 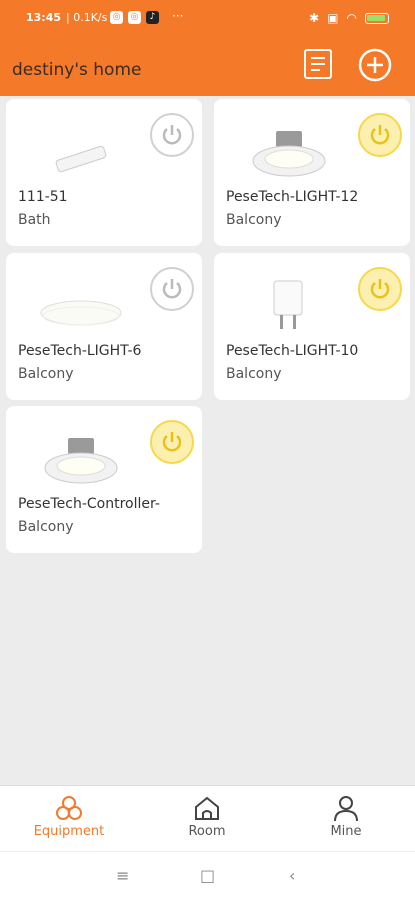 What do you see at coordinates (318, 64) in the screenshot?
I see `list-icon` at bounding box center [318, 64].